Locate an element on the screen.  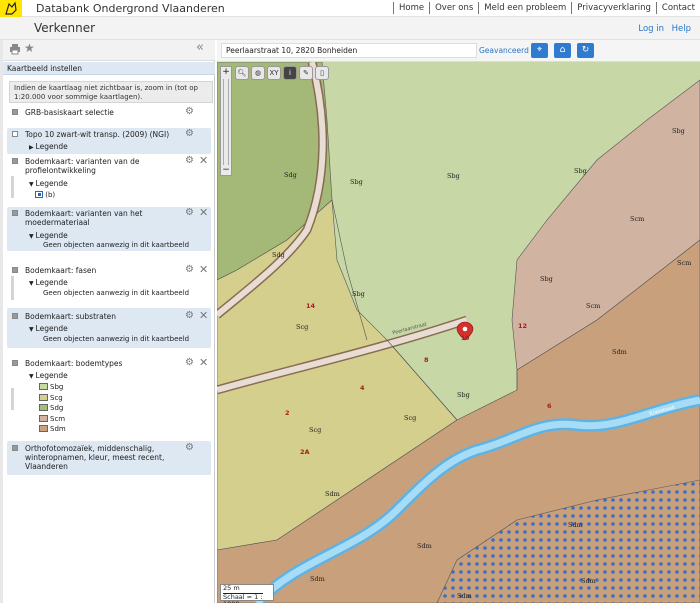
legend-label-scm: Scm is located at coordinates (58, 419).